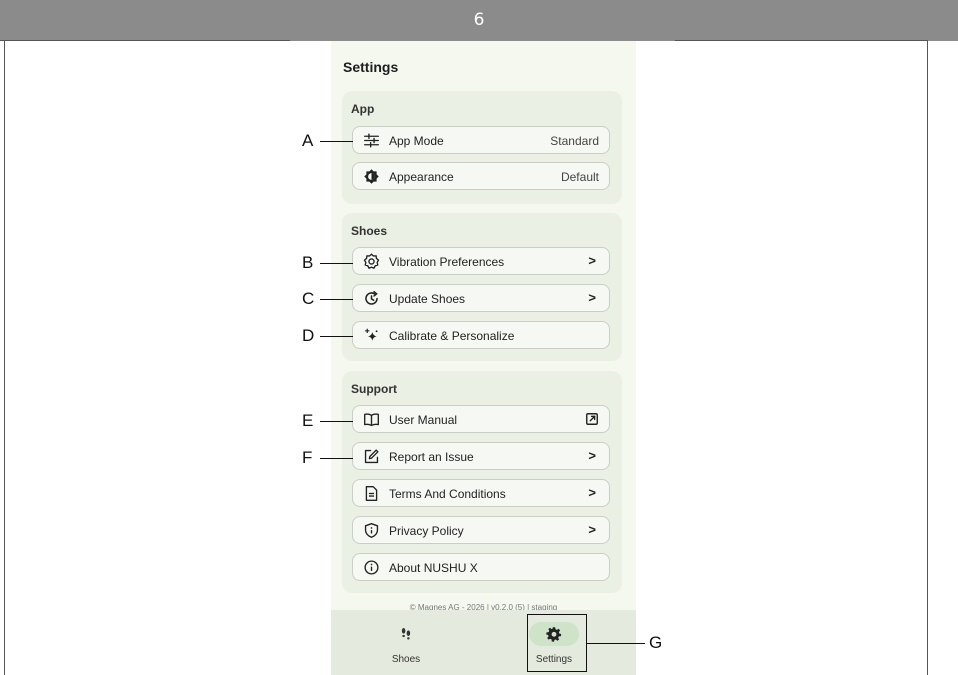 The width and height of the screenshot is (958, 675). Describe the element at coordinates (481, 176) in the screenshot. I see `row-appearance: Appearance Default` at that location.